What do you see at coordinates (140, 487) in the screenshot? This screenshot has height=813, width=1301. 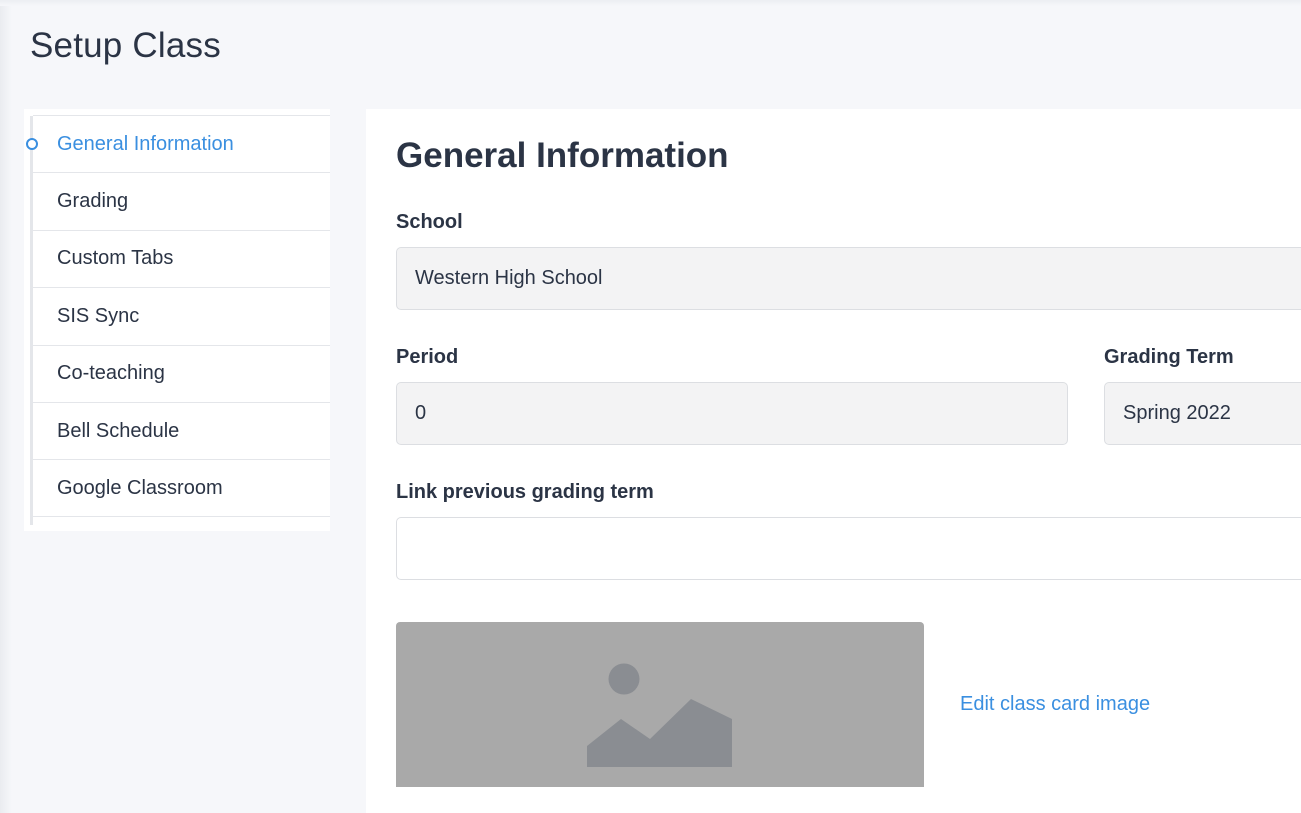 I see `sidebar-item-label: Google Classroom` at bounding box center [140, 487].